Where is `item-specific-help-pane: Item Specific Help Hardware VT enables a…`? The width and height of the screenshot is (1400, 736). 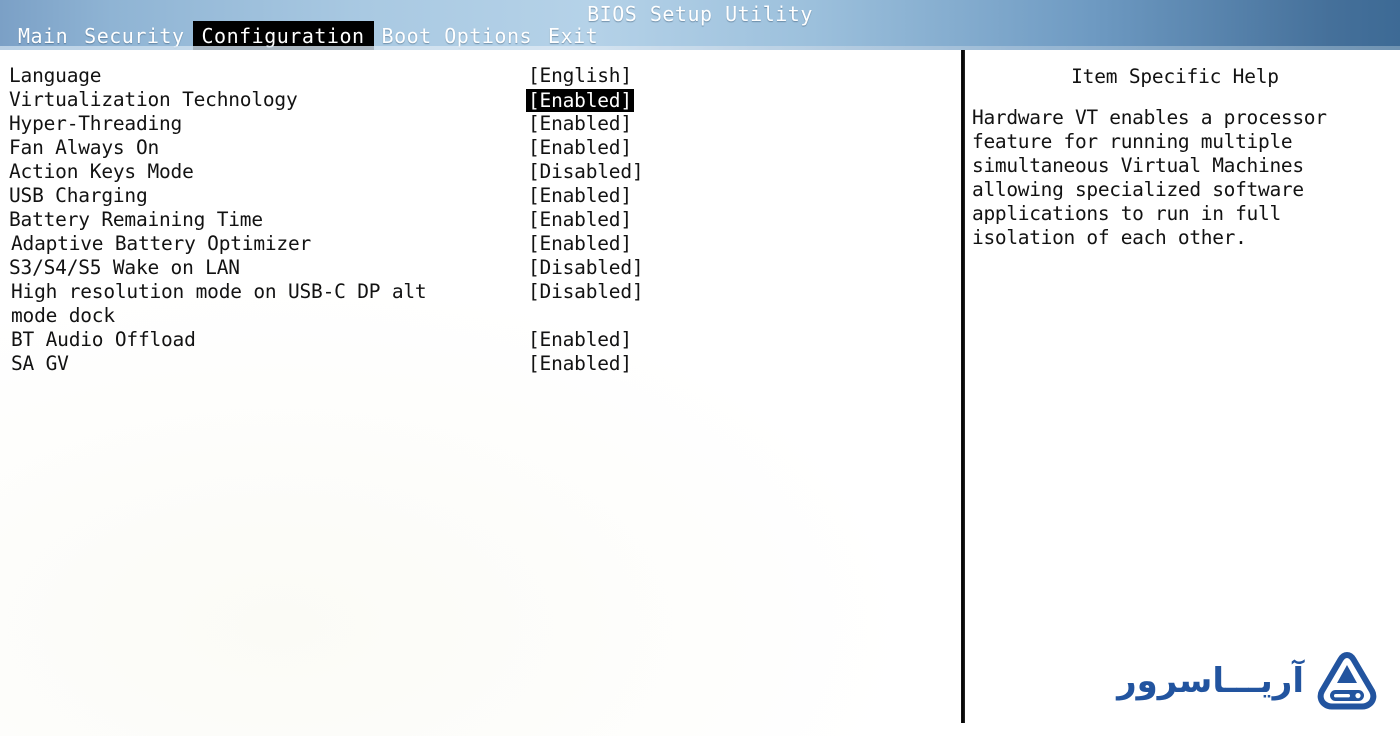 item-specific-help-pane: Item Specific Help Hardware VT enables a… is located at coordinates (1182, 157).